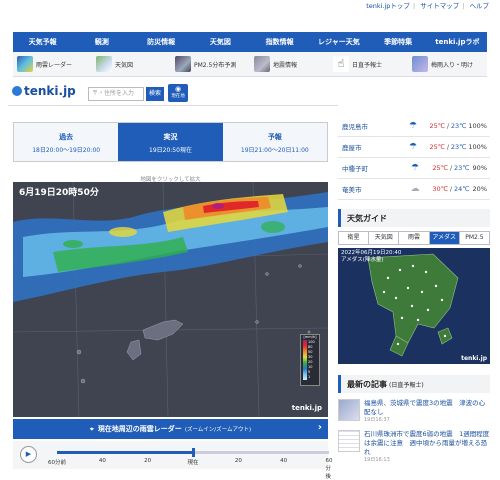  I want to click on umbrella-icon: ☂, so click(415, 168).